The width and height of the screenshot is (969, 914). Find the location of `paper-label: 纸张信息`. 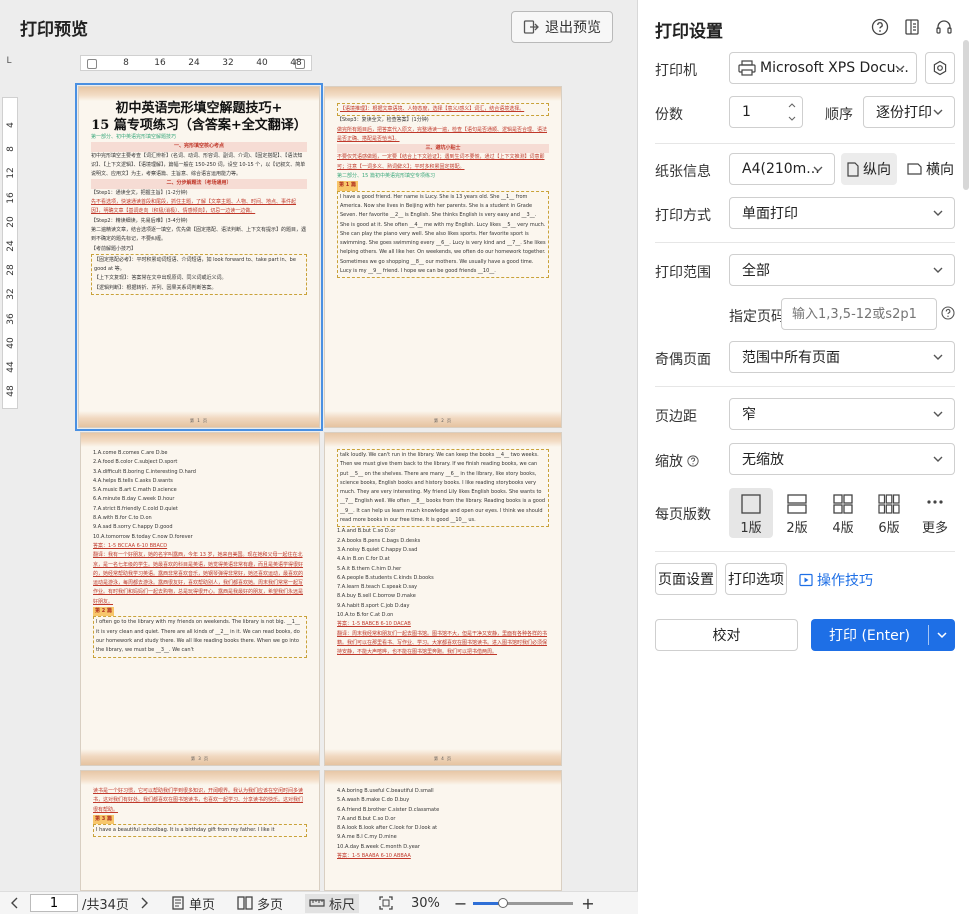

paper-label: 纸张信息 is located at coordinates (683, 172).